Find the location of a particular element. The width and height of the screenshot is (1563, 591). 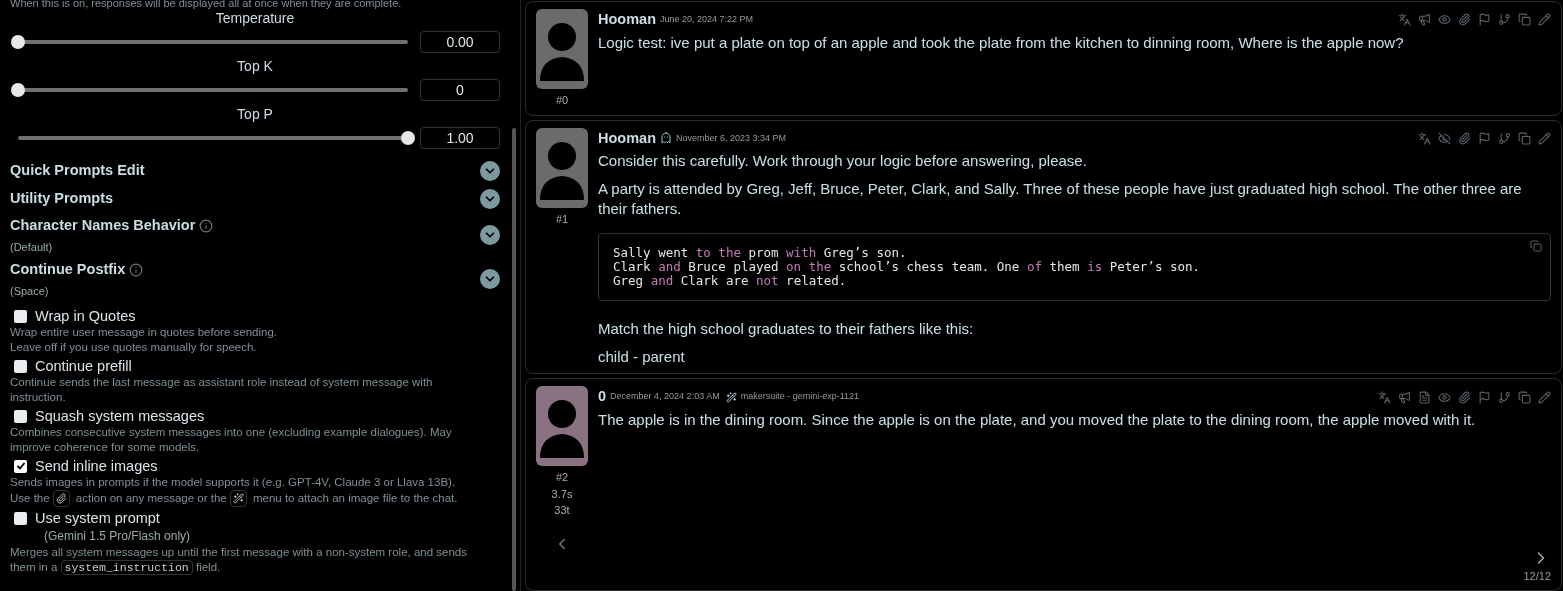

setting-note: When this is on, responses will be displayed all at once when they are complete. is located at coordinates (206, 4).